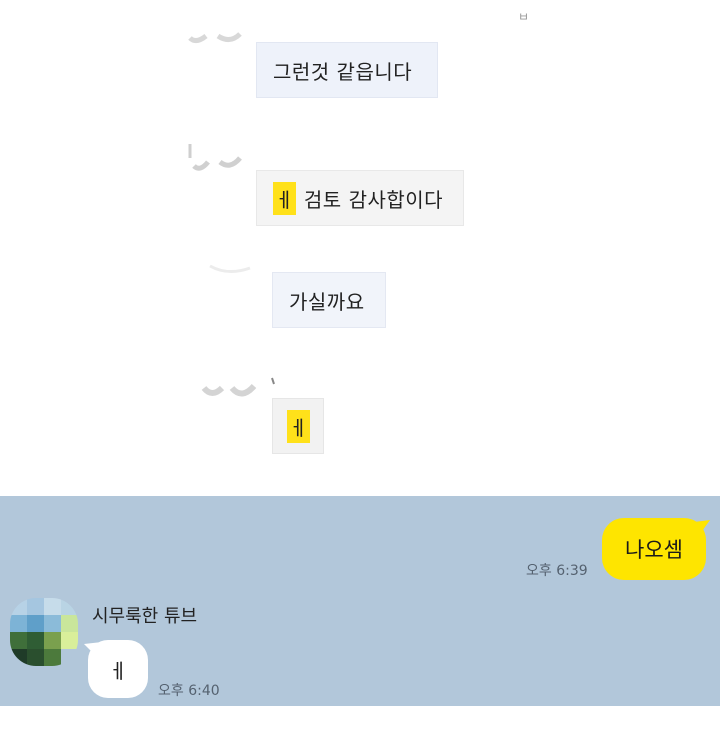 This screenshot has width=720, height=736. I want to click on screenshot-message-3: 가실까요, so click(329, 300).